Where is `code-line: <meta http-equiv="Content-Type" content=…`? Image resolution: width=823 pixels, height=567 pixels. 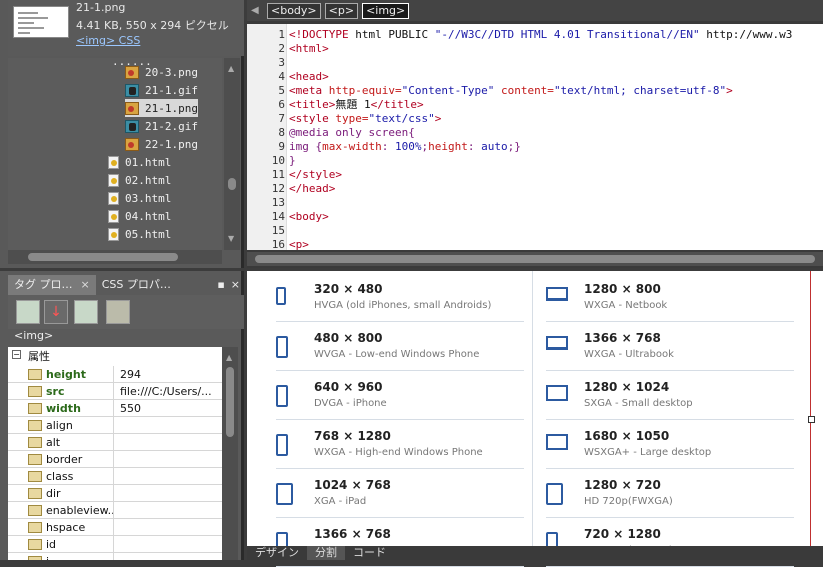
code-line: <meta http-equiv="Content-Type" content=… is located at coordinates (511, 91).